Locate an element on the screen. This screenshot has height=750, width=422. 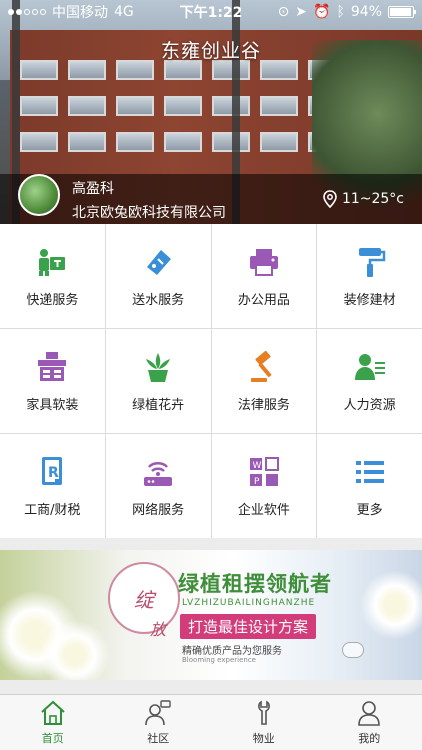
weather-info: 11~25°c is located at coordinates (363, 199).